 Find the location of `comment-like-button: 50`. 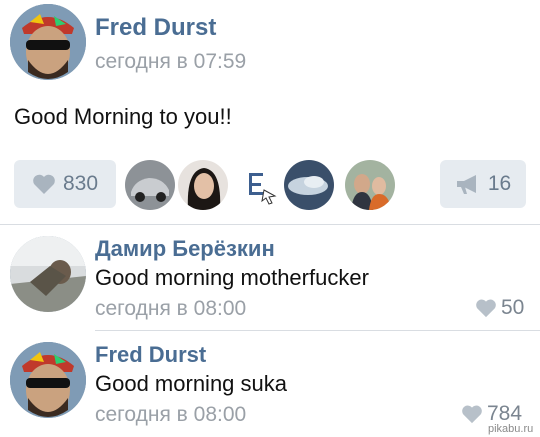

comment-like-button: 50 is located at coordinates (499, 308).